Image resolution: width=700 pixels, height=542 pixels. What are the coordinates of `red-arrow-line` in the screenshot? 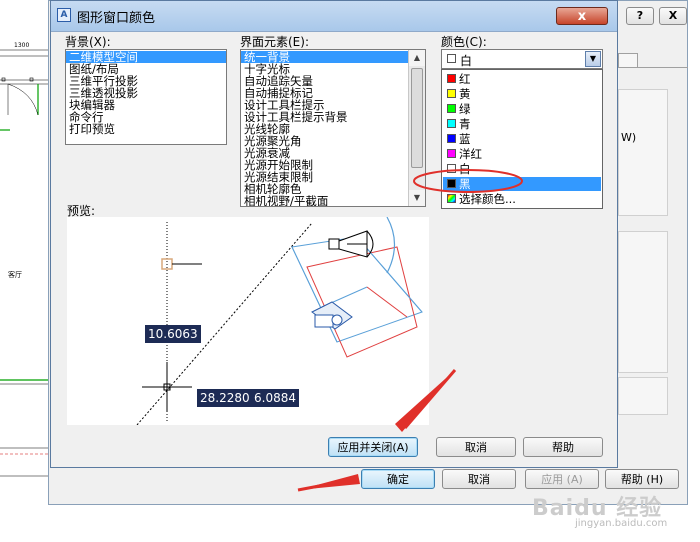 It's located at (430, 399).